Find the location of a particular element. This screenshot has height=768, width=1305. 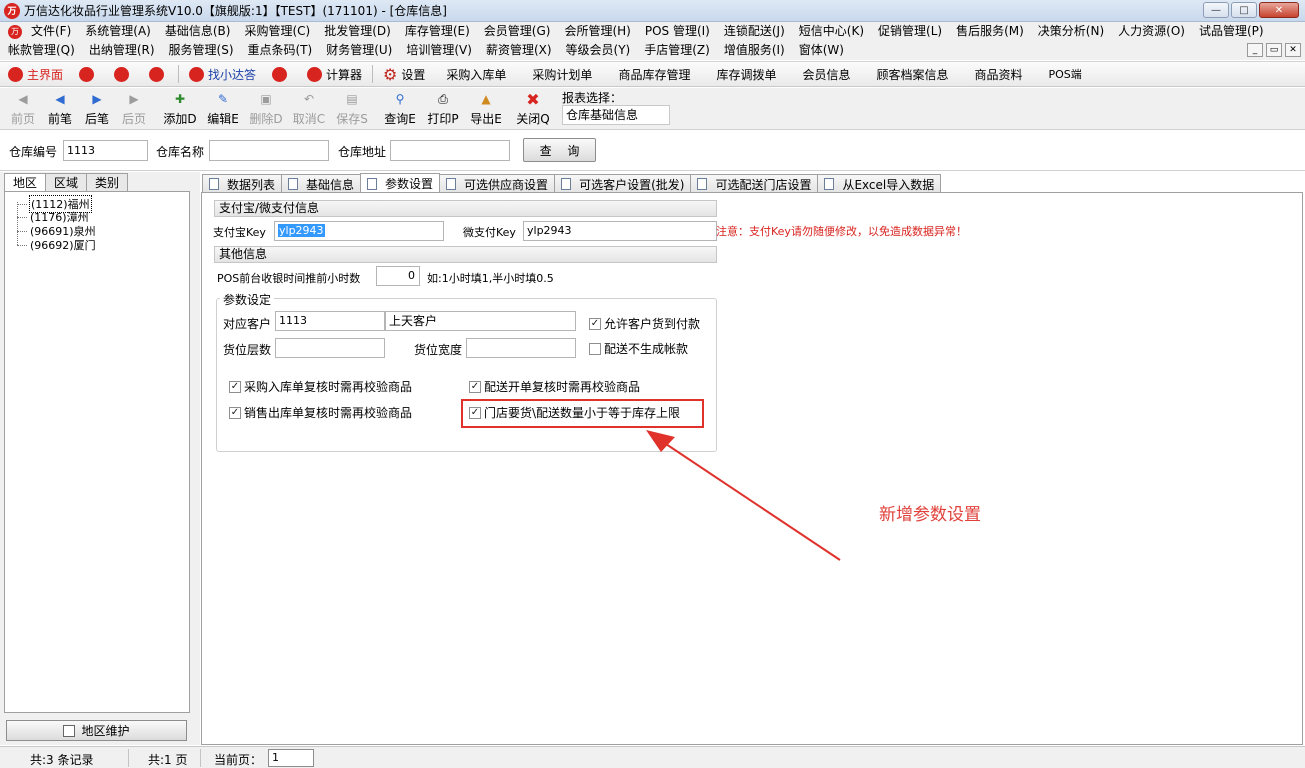

splitter is located at coordinates (196, 458).